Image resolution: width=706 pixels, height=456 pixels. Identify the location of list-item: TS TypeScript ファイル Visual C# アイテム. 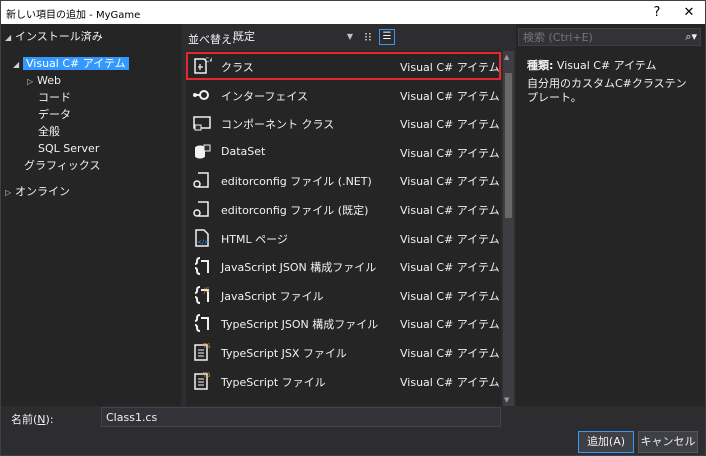
(343, 381).